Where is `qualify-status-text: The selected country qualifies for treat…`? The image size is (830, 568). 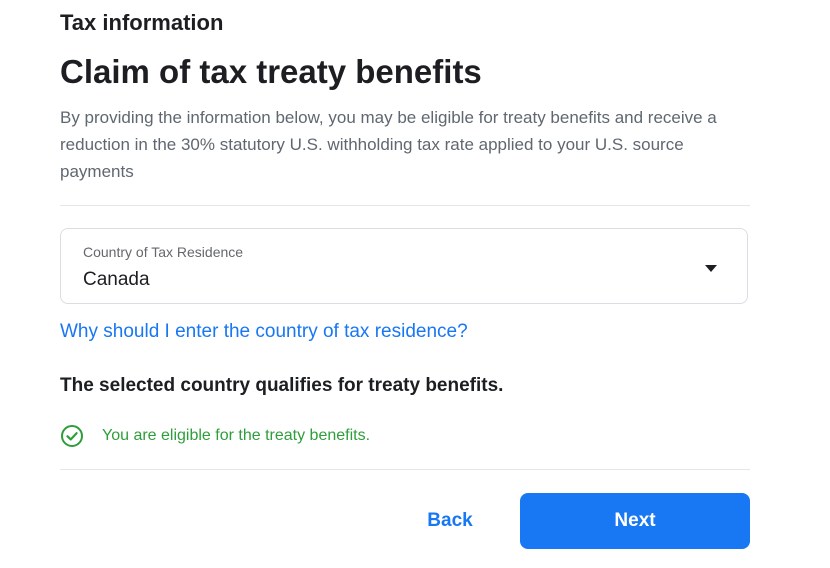
qualify-status-text: The selected country qualifies for treat… is located at coordinates (282, 385).